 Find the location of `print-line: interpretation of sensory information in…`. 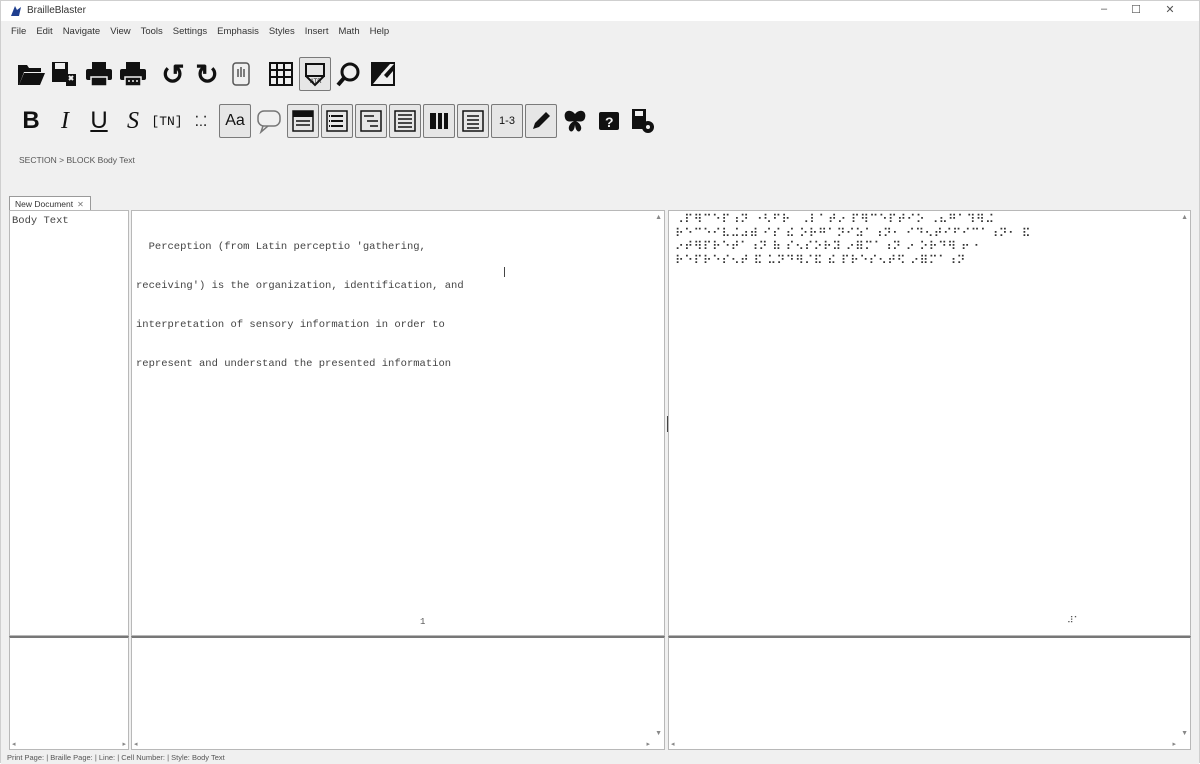

print-line: interpretation of sensory information in… is located at coordinates (290, 325).